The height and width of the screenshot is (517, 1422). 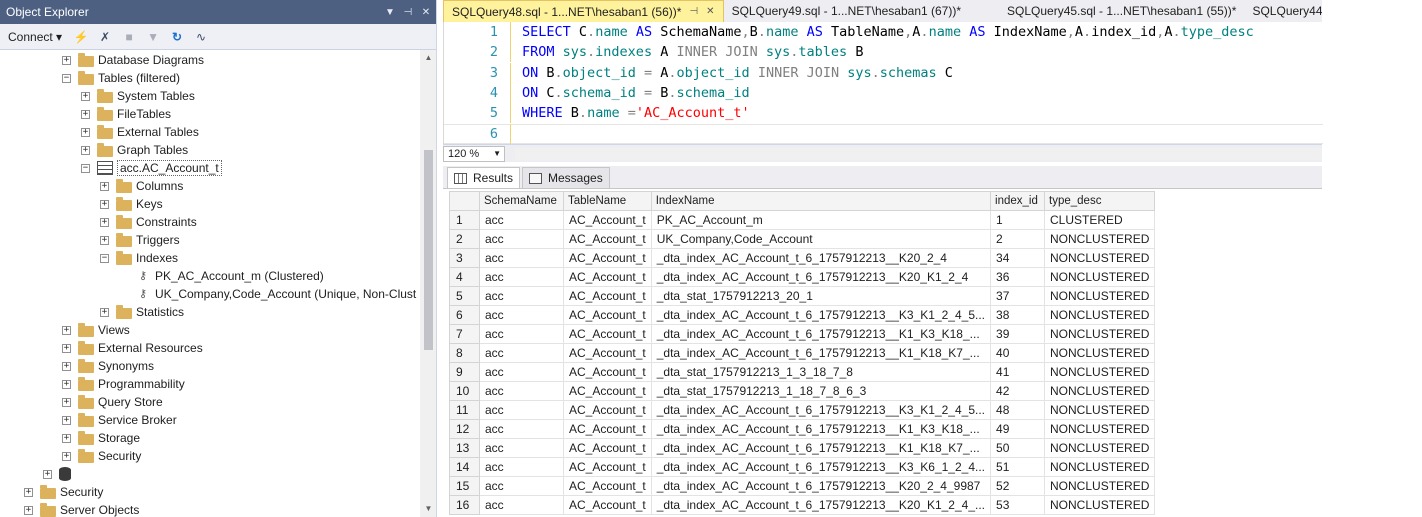 What do you see at coordinates (464, 448) in the screenshot?
I see `row-number: 13` at bounding box center [464, 448].